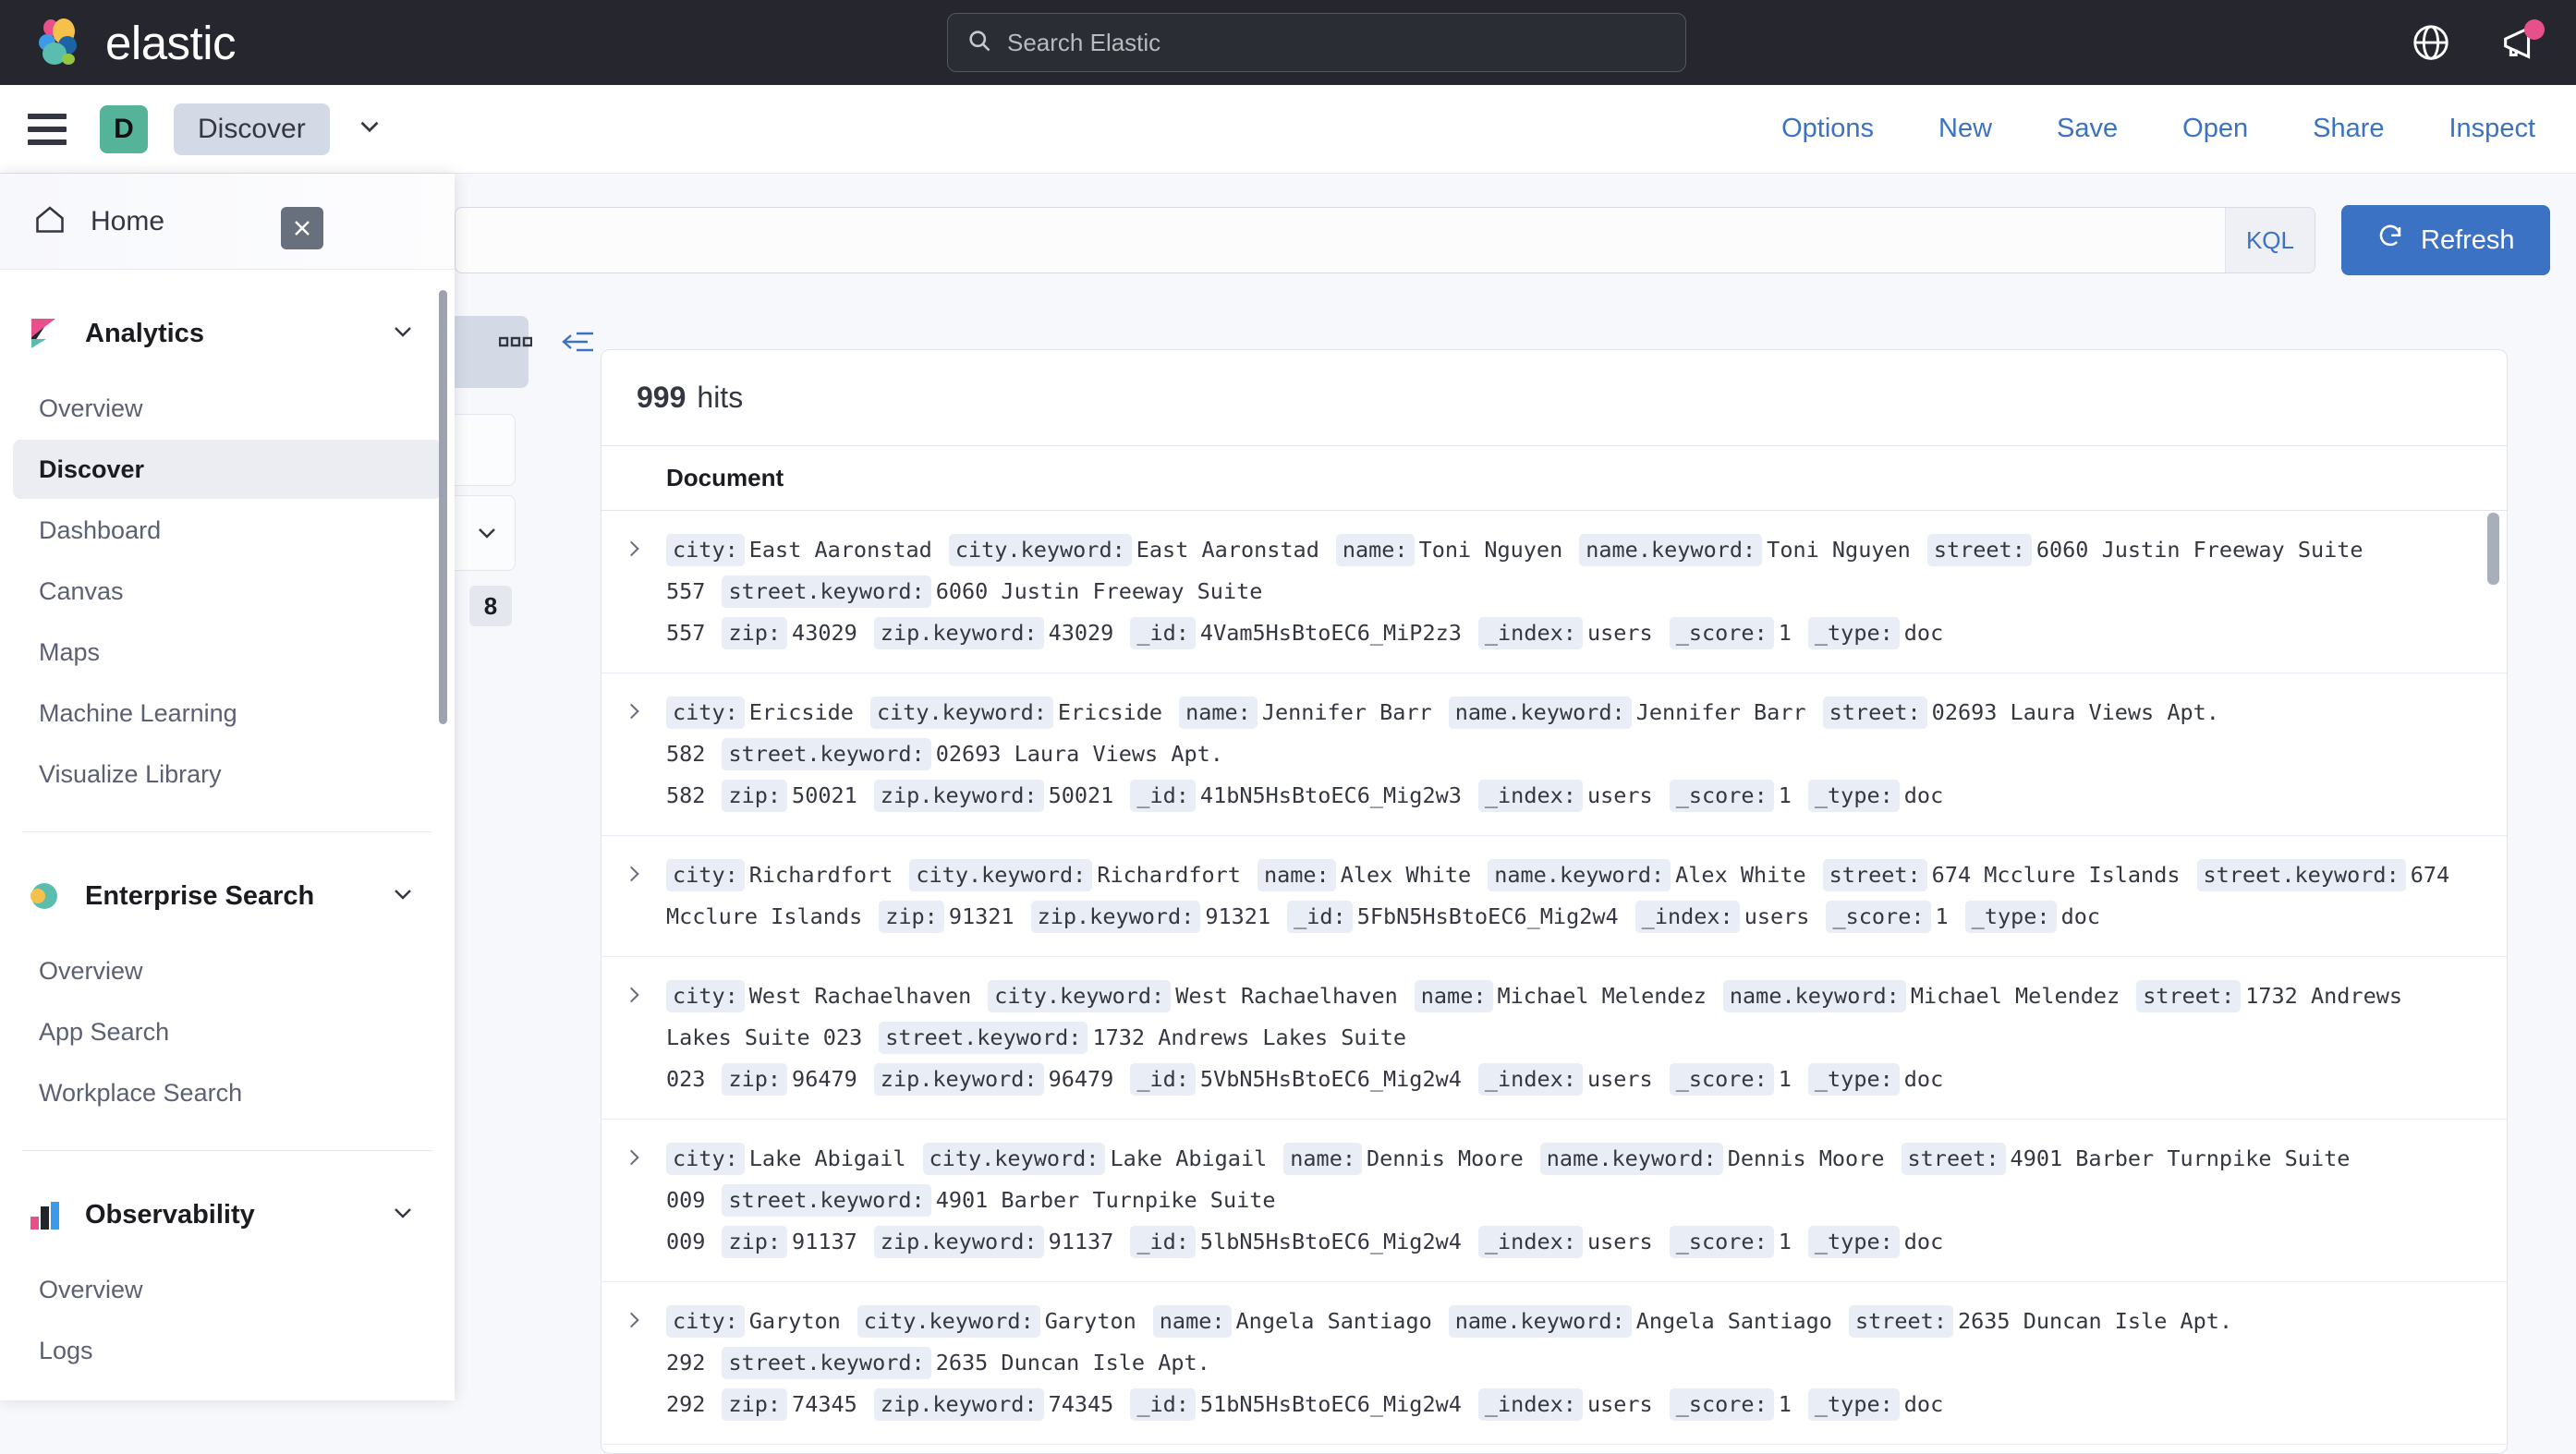 This screenshot has width=2576, height=1454. I want to click on field-value: West Rachaelhaven, so click(860, 996).